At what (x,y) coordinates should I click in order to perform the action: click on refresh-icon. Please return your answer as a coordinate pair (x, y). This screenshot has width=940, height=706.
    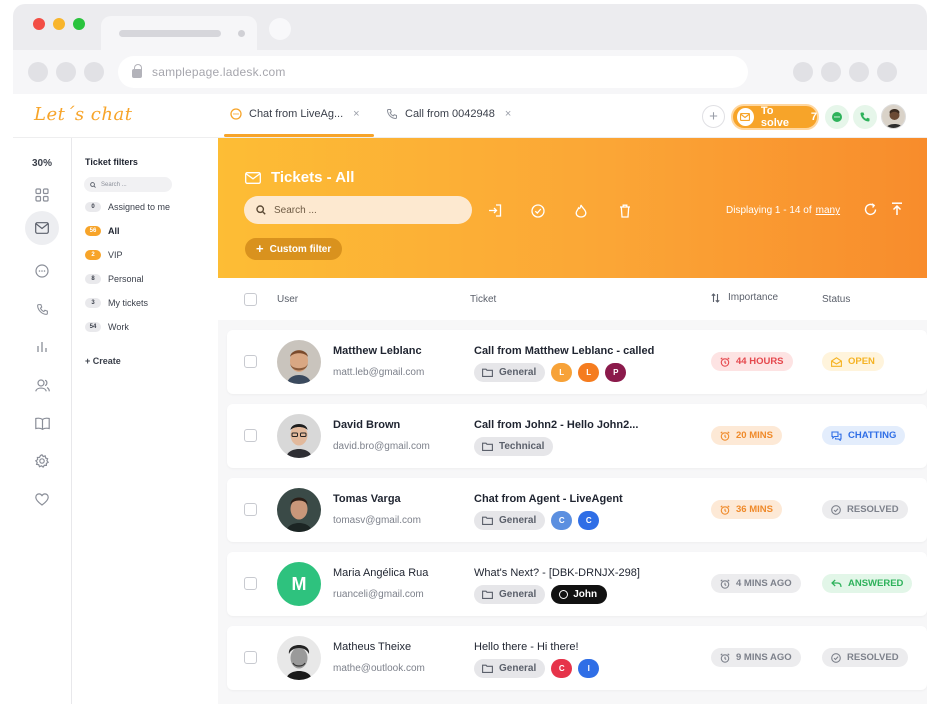
    Looking at the image, I should click on (870, 209).